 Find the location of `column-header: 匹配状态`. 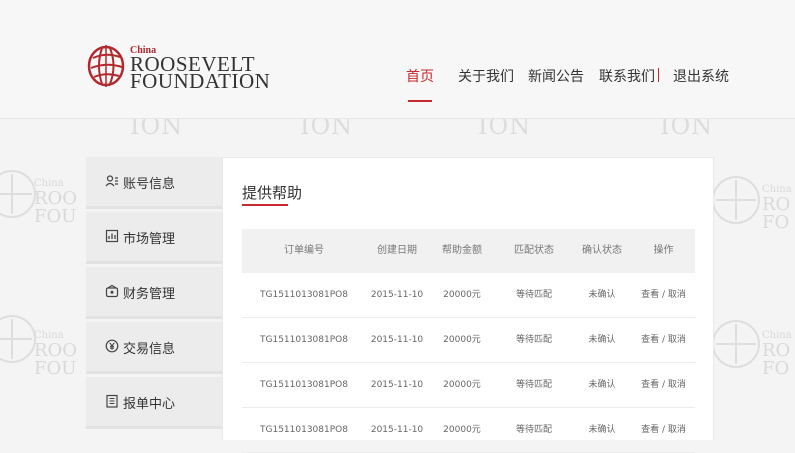

column-header: 匹配状态 is located at coordinates (534, 250).